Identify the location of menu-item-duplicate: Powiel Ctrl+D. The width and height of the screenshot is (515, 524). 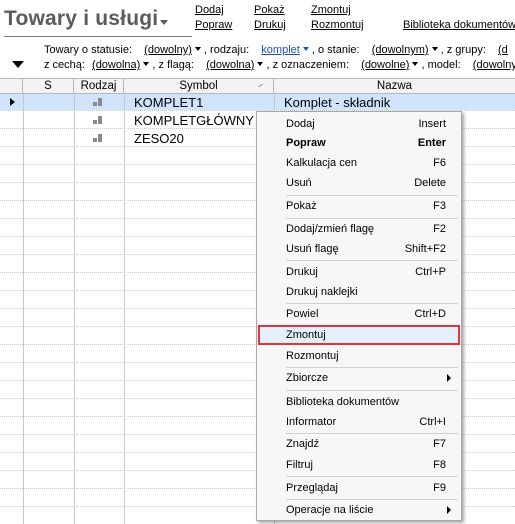
(359, 314).